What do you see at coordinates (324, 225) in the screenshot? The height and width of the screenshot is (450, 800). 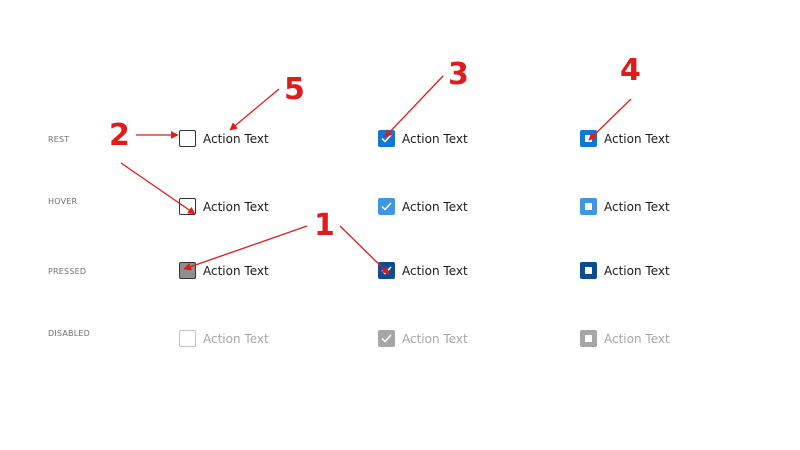 I see `callout-1: 1` at bounding box center [324, 225].